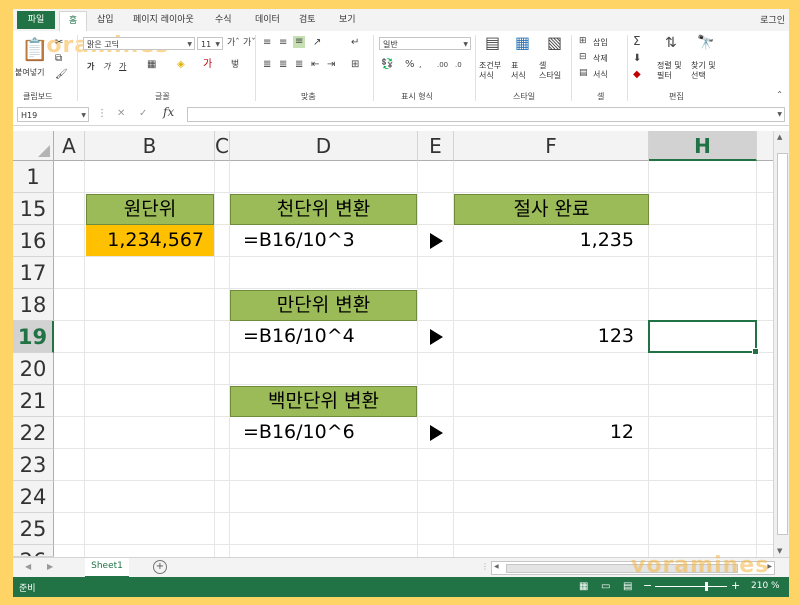 This screenshot has width=800, height=605. What do you see at coordinates (324, 146) in the screenshot?
I see `column-header-d: D` at bounding box center [324, 146].